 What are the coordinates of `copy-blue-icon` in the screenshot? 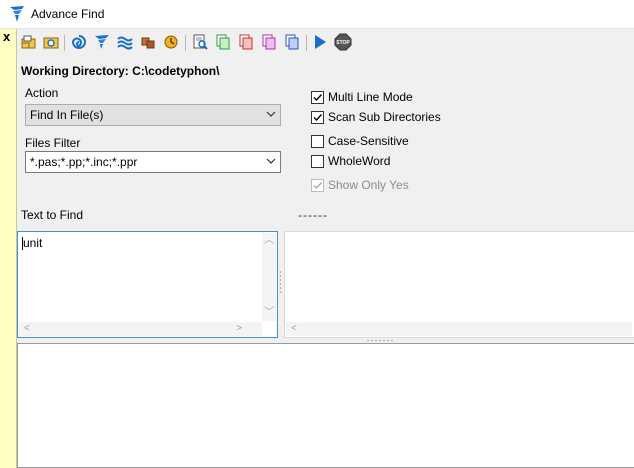 It's located at (292, 42).